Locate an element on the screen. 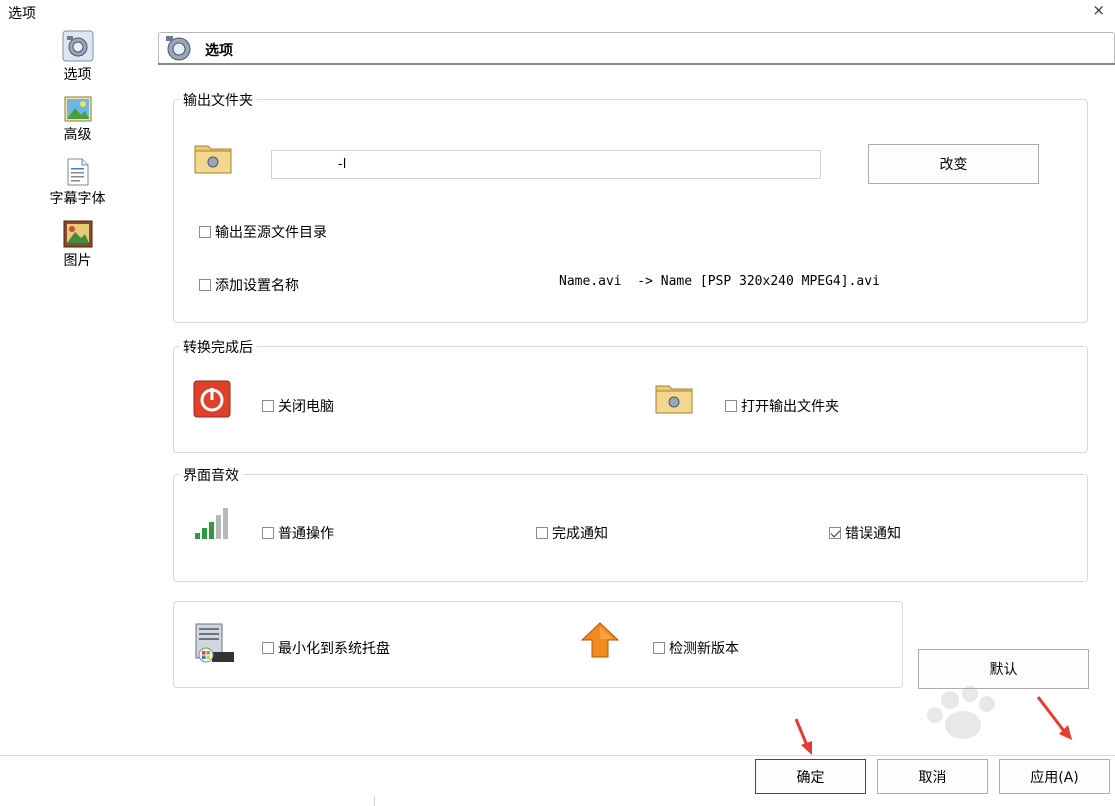 This screenshot has width=1115, height=806. complete-notify-checkbox: 完成通知 is located at coordinates (572, 533).